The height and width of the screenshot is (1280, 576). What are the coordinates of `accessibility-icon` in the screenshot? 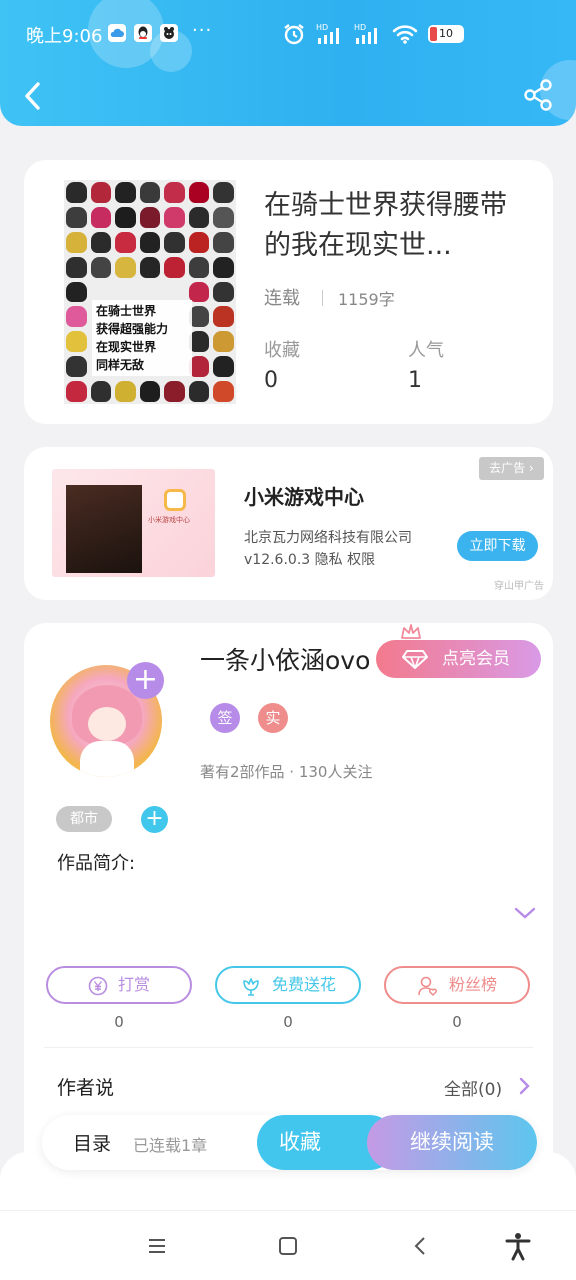 It's located at (518, 1246).